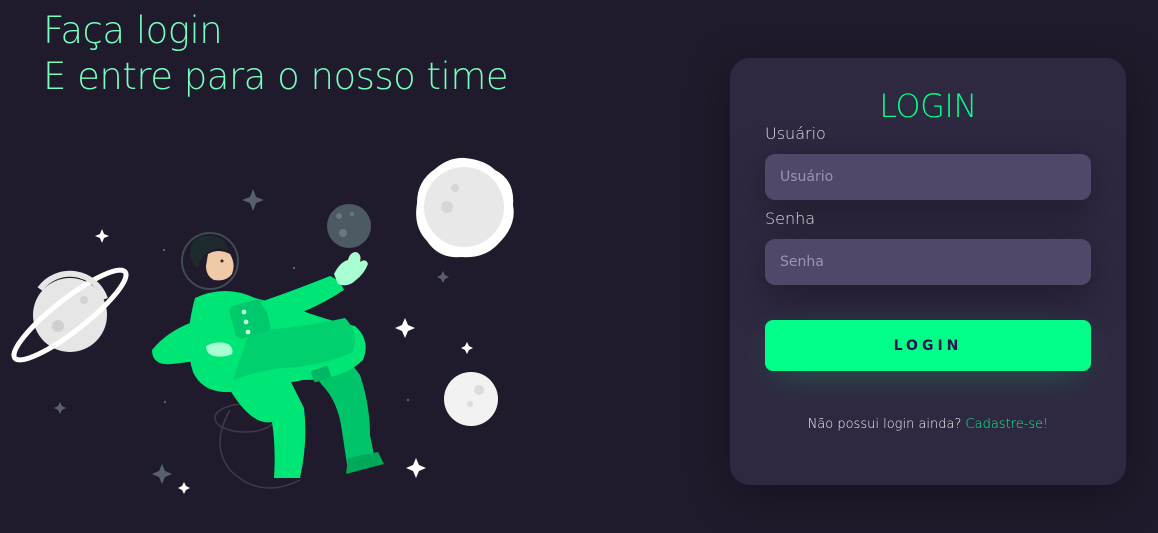 The width and height of the screenshot is (1158, 533). What do you see at coordinates (928, 177) in the screenshot?
I see `username-input` at bounding box center [928, 177].